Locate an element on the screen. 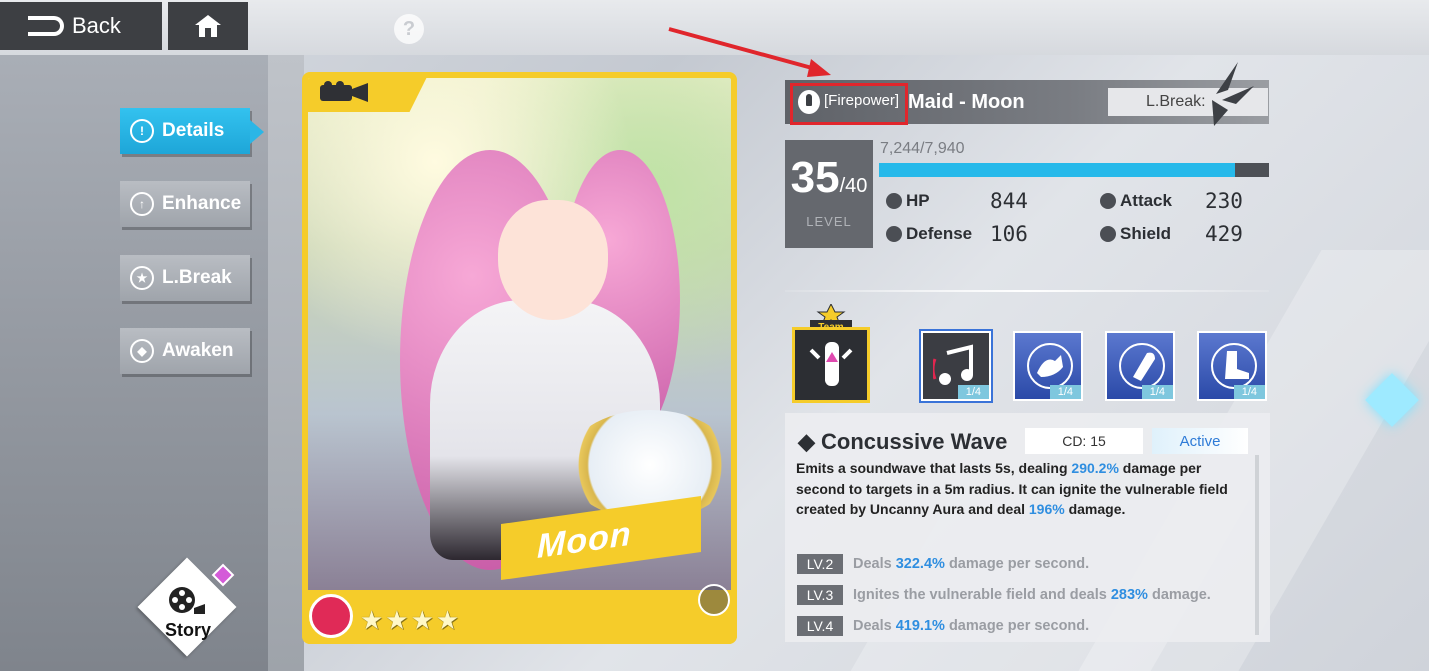 The image size is (1429, 671). boot-icon is located at coordinates (1234, 366).